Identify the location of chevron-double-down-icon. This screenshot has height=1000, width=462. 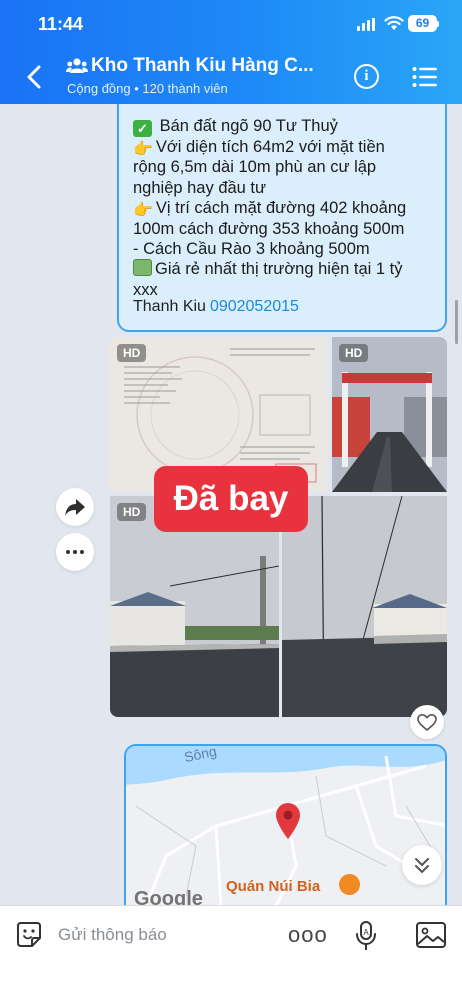
(422, 866).